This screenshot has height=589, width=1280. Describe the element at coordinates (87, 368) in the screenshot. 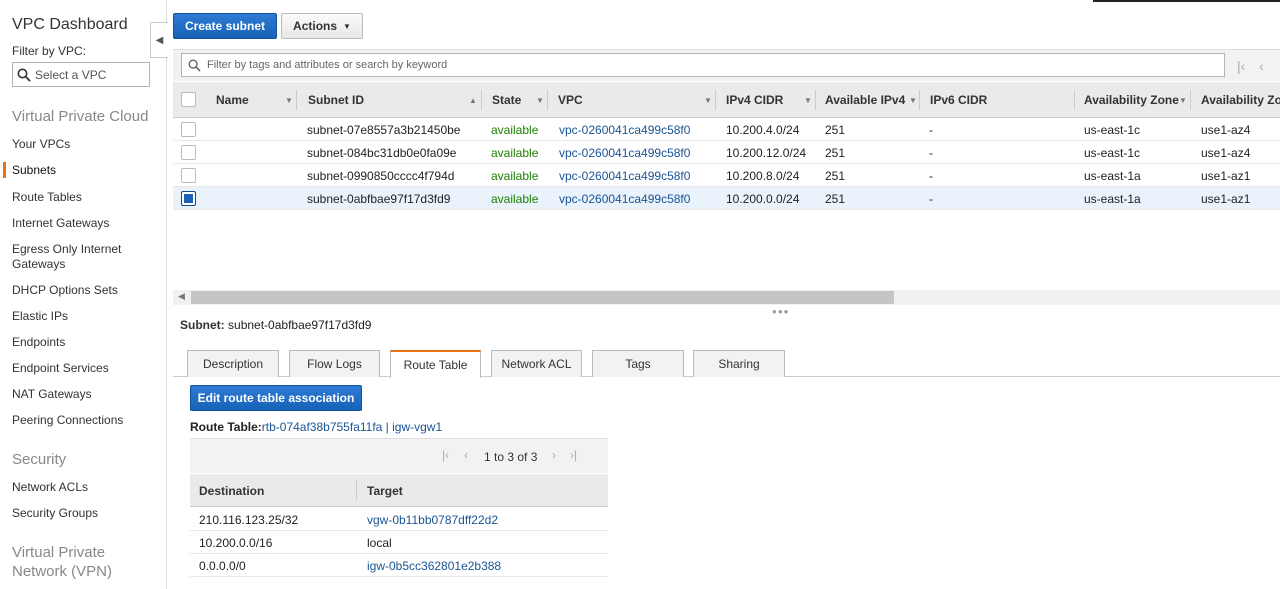

I see `sidebar-item-endpoint-services: Endpoint Services` at that location.